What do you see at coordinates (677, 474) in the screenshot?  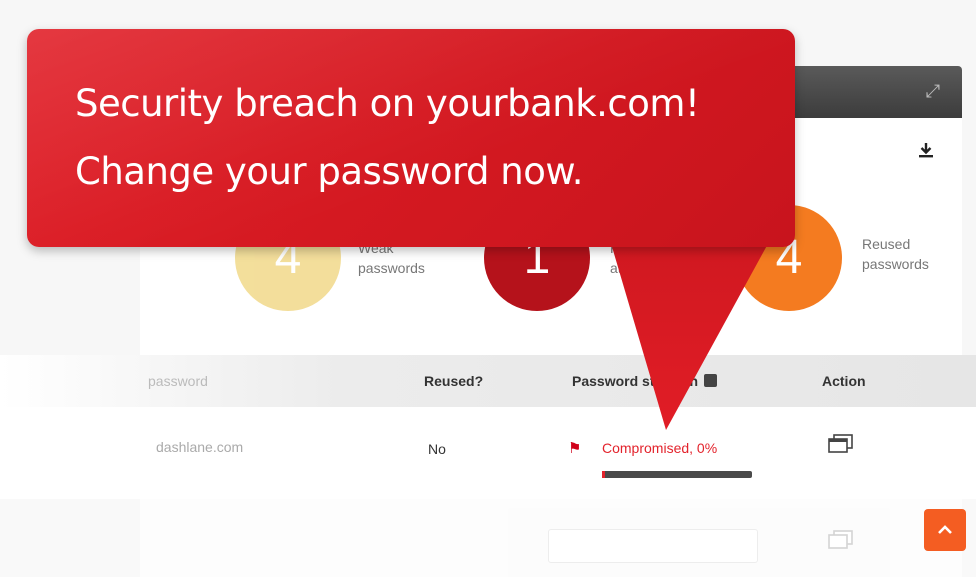 I see `strength-bar` at bounding box center [677, 474].